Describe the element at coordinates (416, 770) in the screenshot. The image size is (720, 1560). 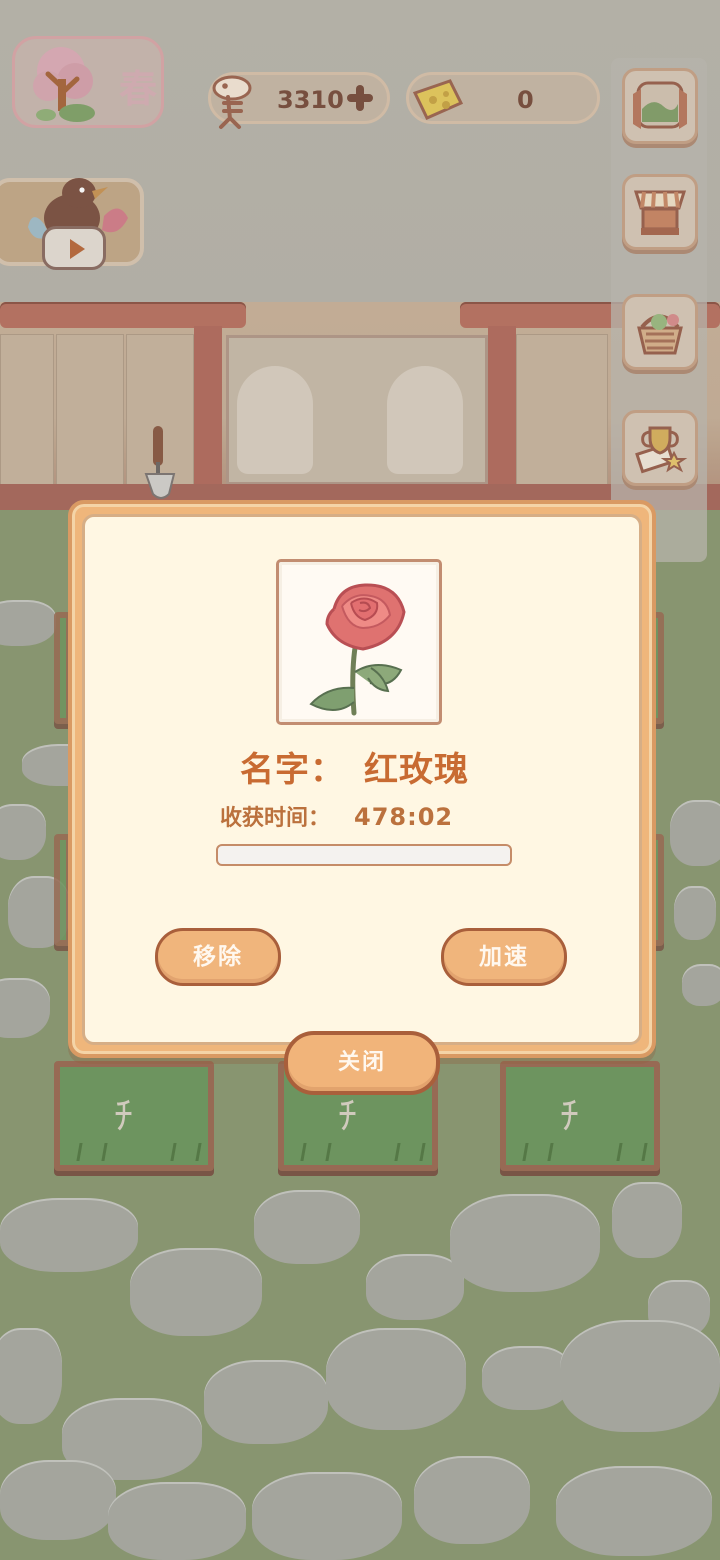
I see `plant-name: 红玫瑰` at that location.